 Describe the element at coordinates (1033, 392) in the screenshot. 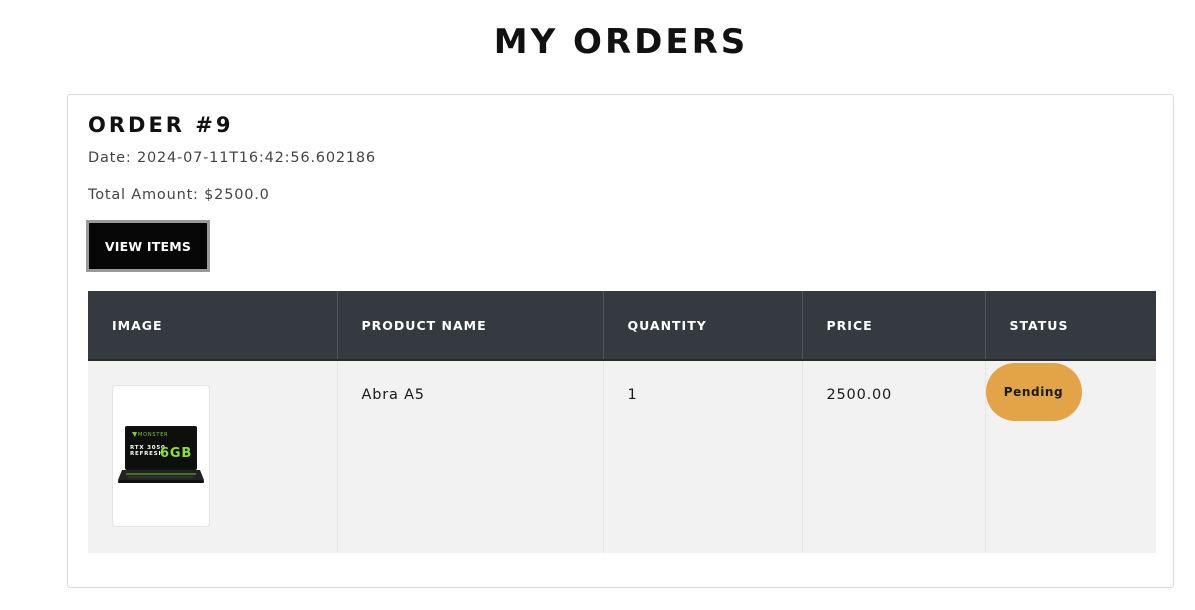

I see `status-badge: Pending` at that location.